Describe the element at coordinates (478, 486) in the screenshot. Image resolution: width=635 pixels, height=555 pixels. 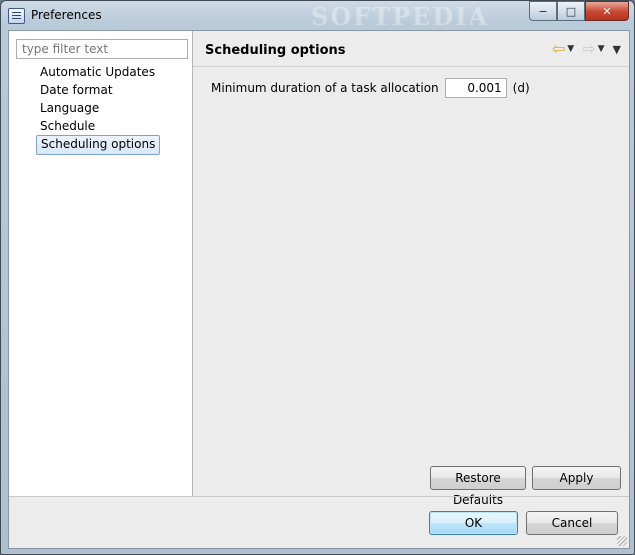
I see `restore-defaults-button: Restore Defaults` at that location.